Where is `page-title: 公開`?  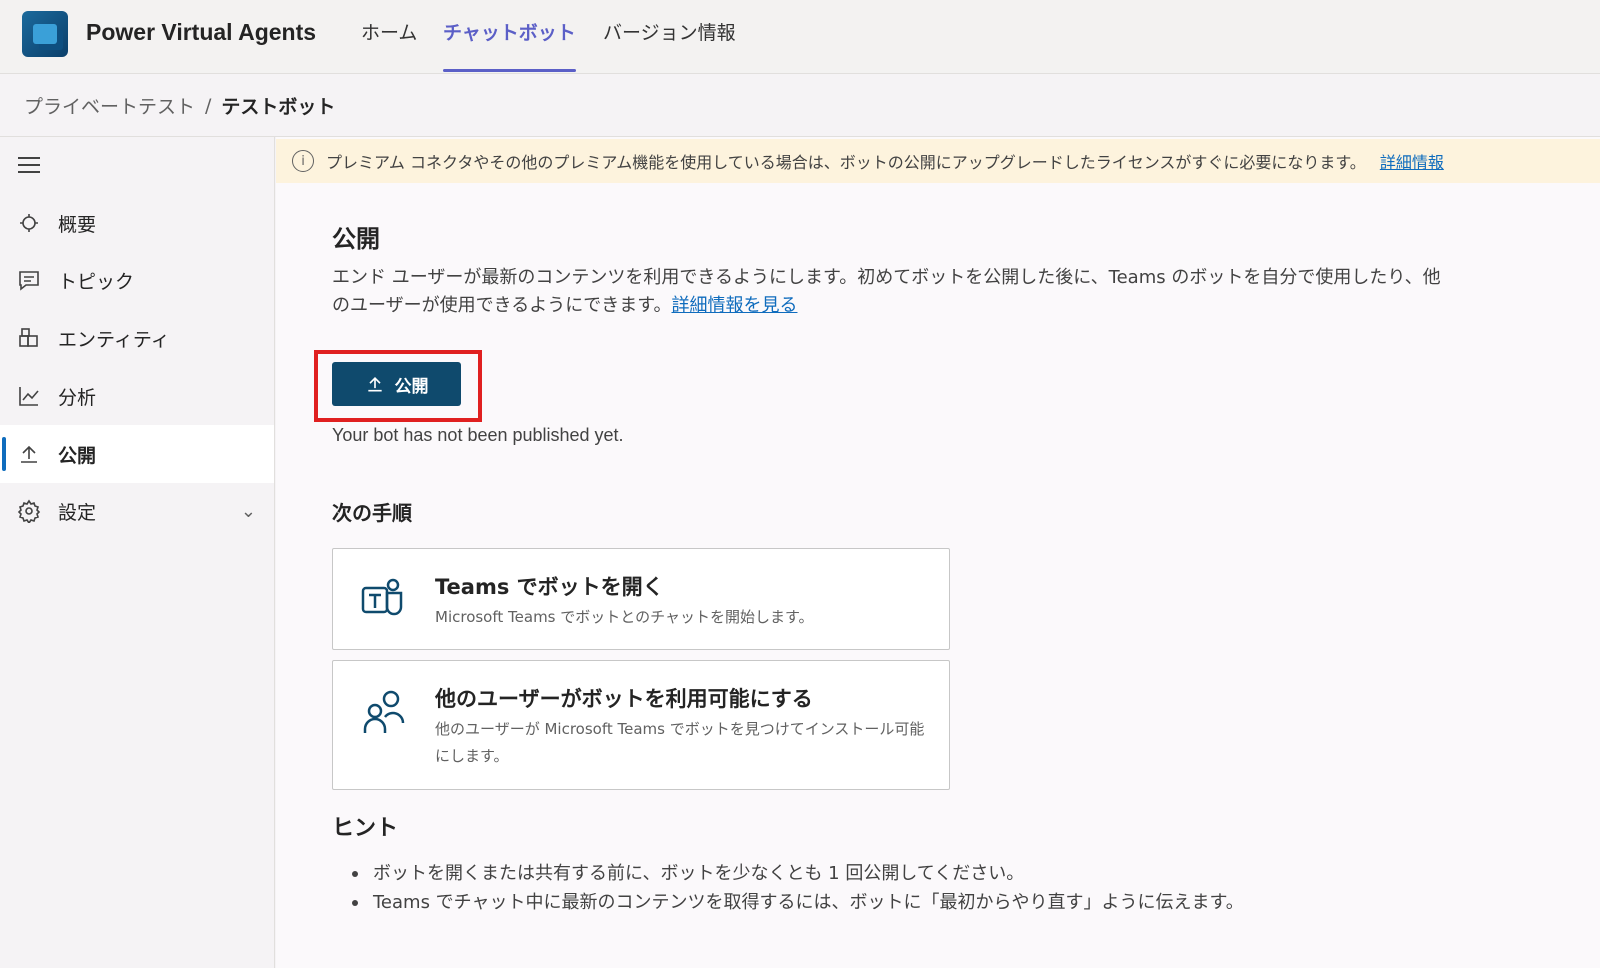 page-title: 公開 is located at coordinates (356, 239).